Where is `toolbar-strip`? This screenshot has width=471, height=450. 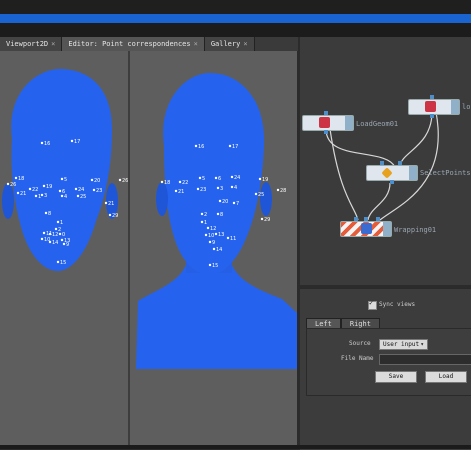
toolbar-strip is located at coordinates (235, 30).